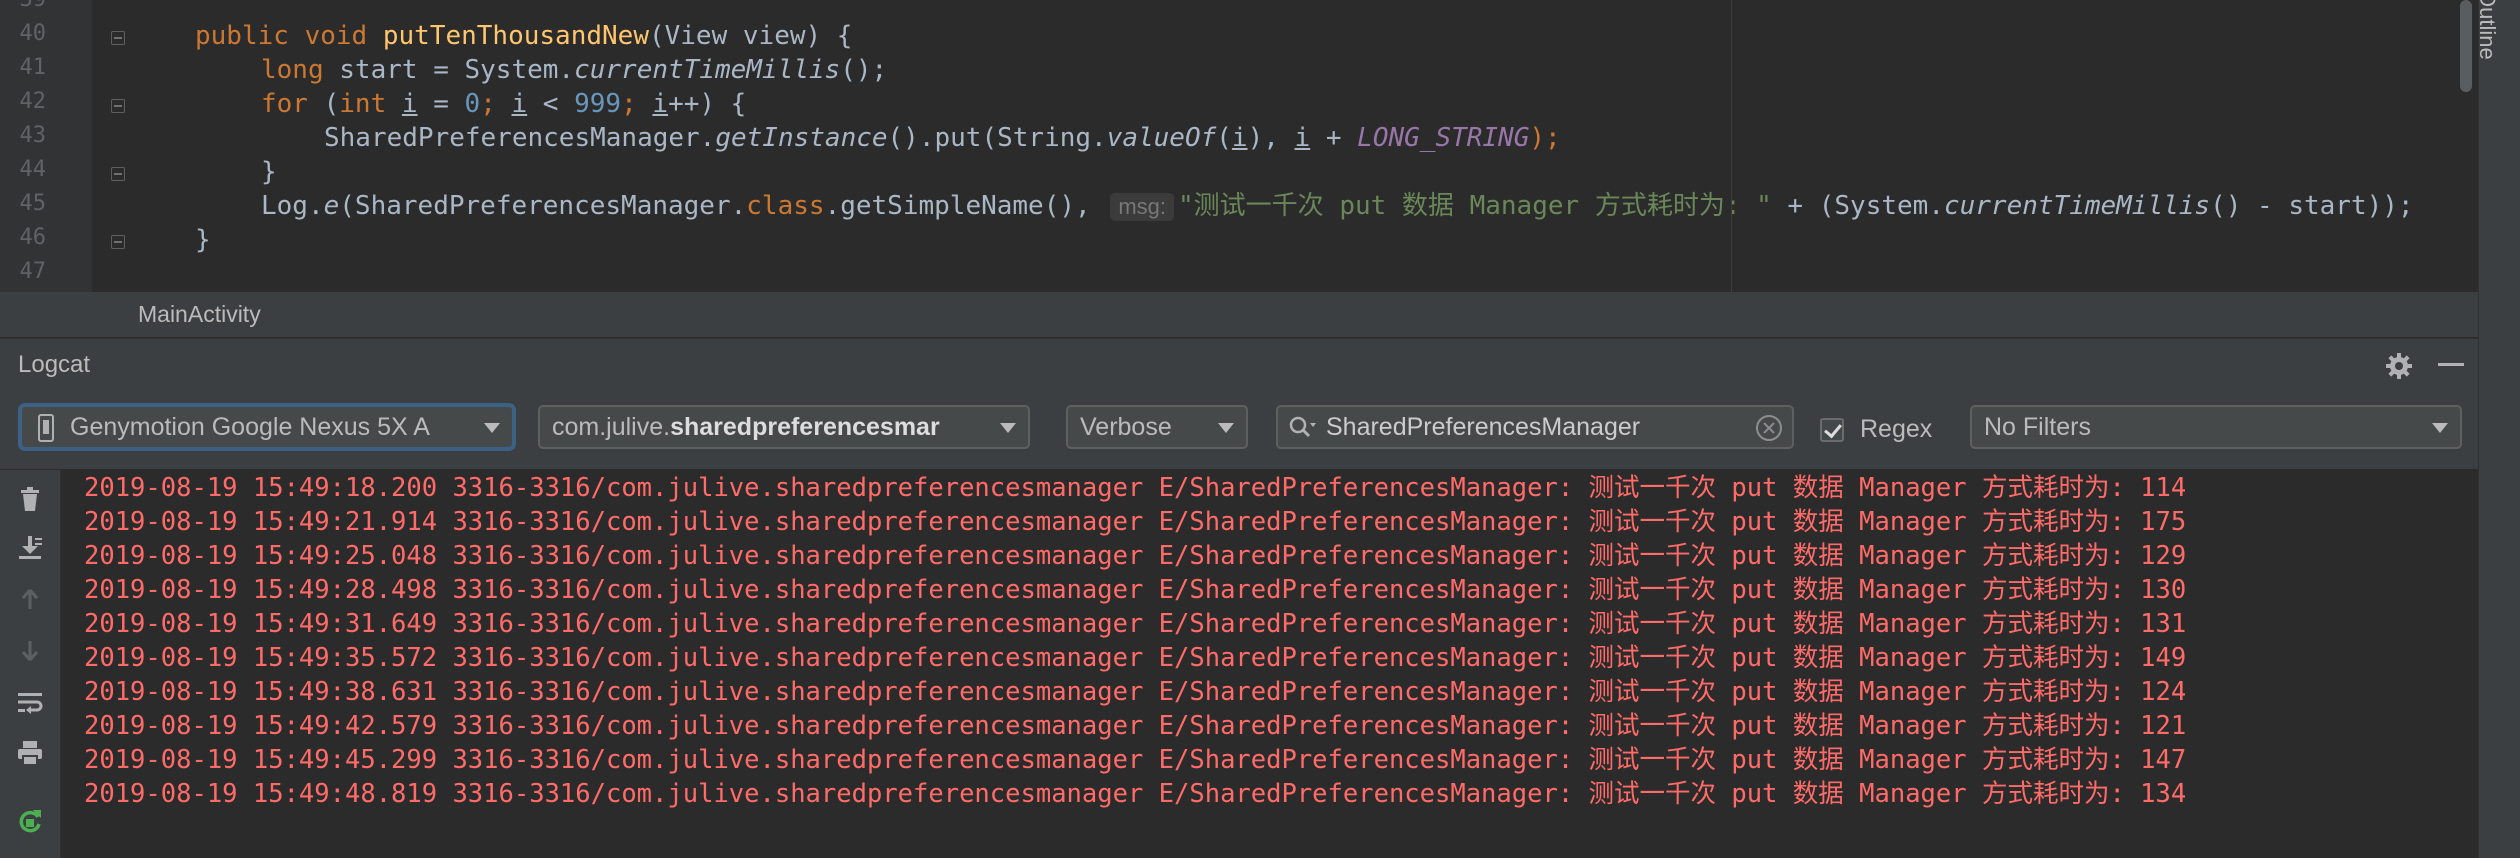 The image size is (2520, 858). I want to click on breadcrumb: MainActivity, so click(1239, 315).